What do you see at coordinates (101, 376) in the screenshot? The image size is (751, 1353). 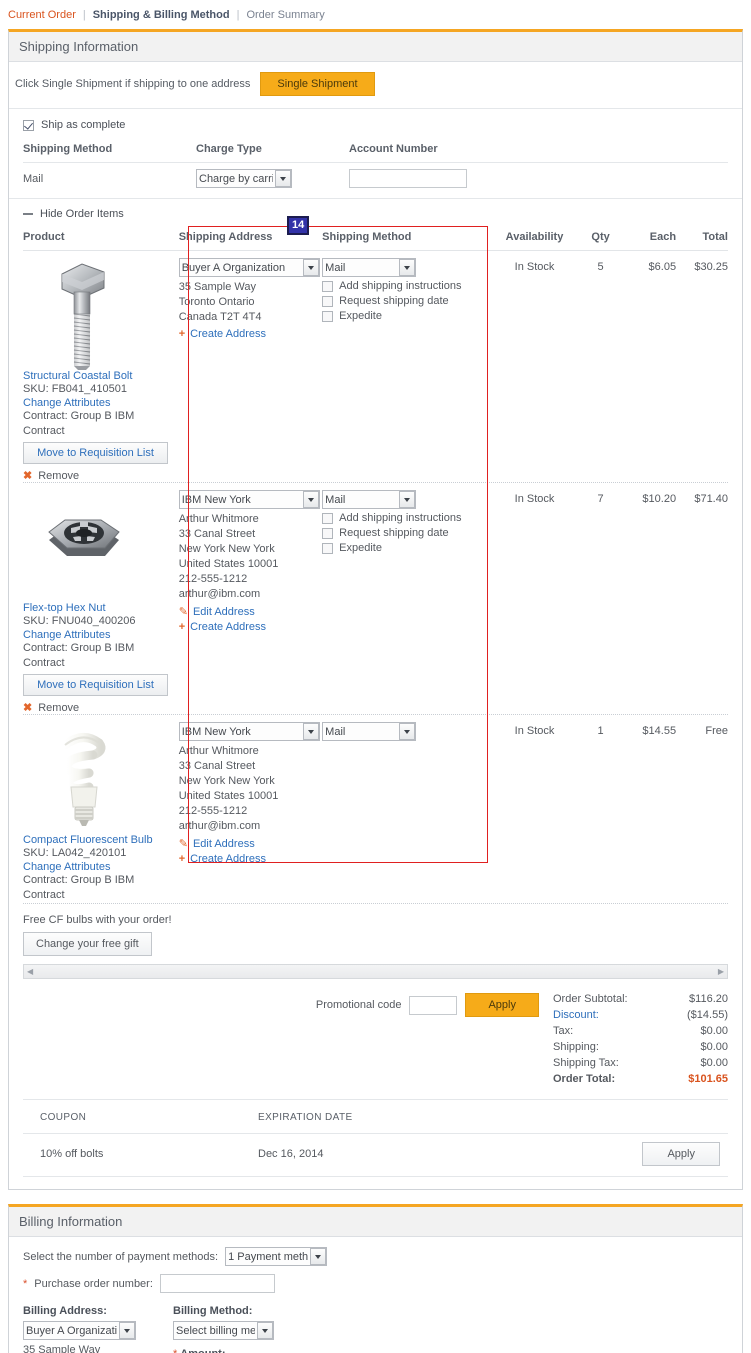 I see `product-name-link: Structural Coastal Bolt` at bounding box center [101, 376].